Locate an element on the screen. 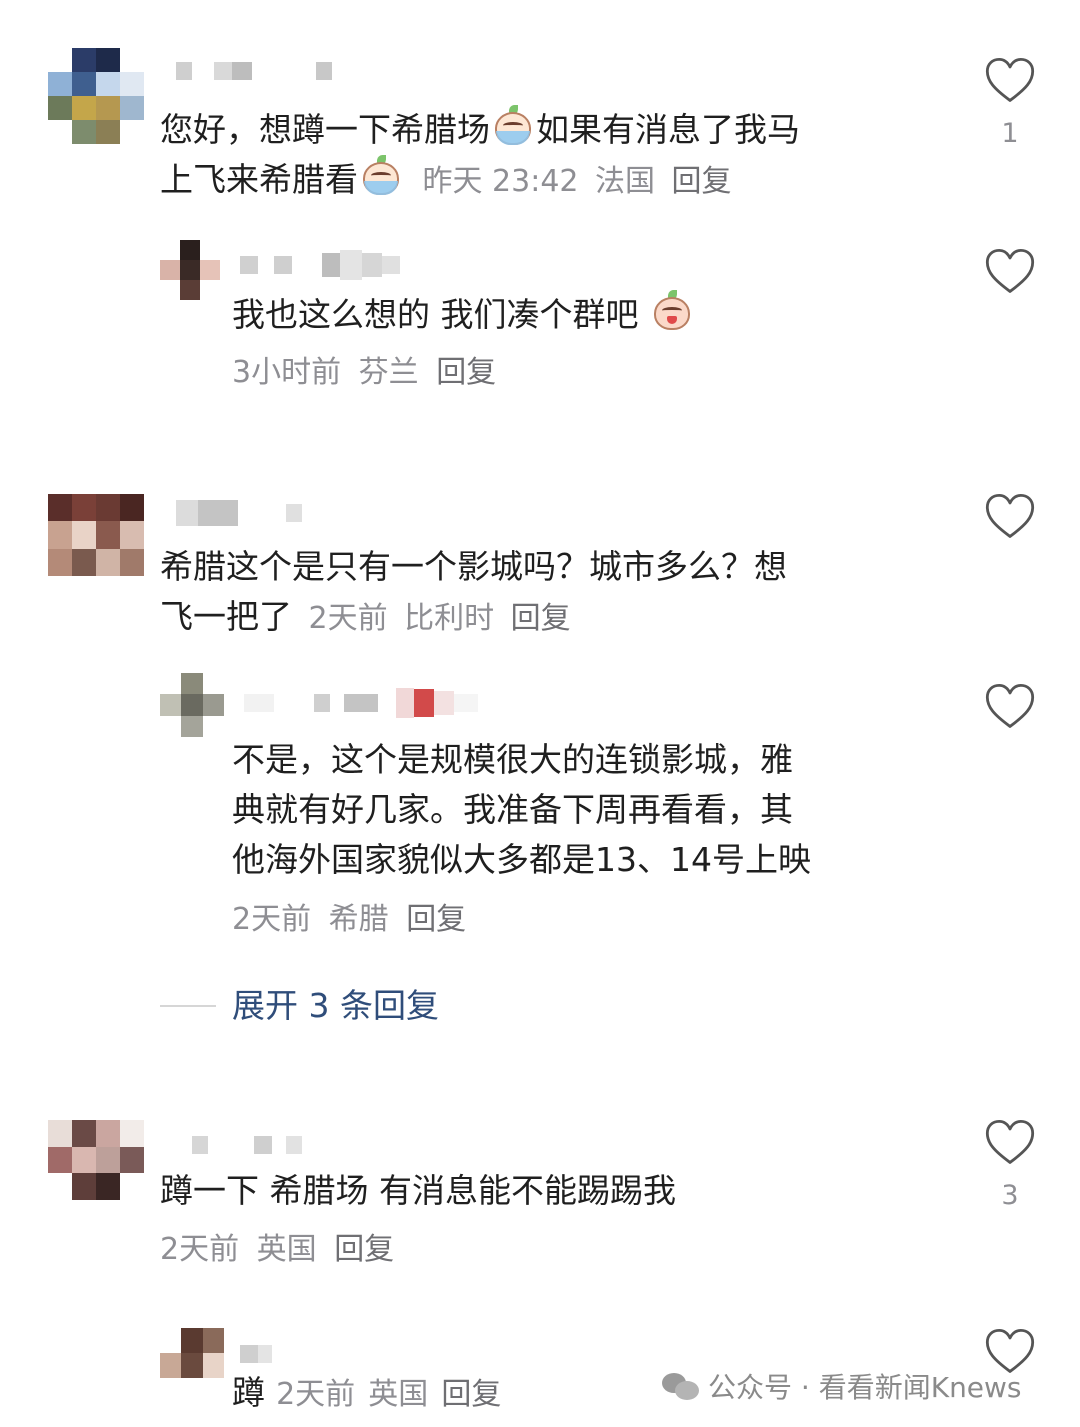  expand-divider is located at coordinates (188, 1006).